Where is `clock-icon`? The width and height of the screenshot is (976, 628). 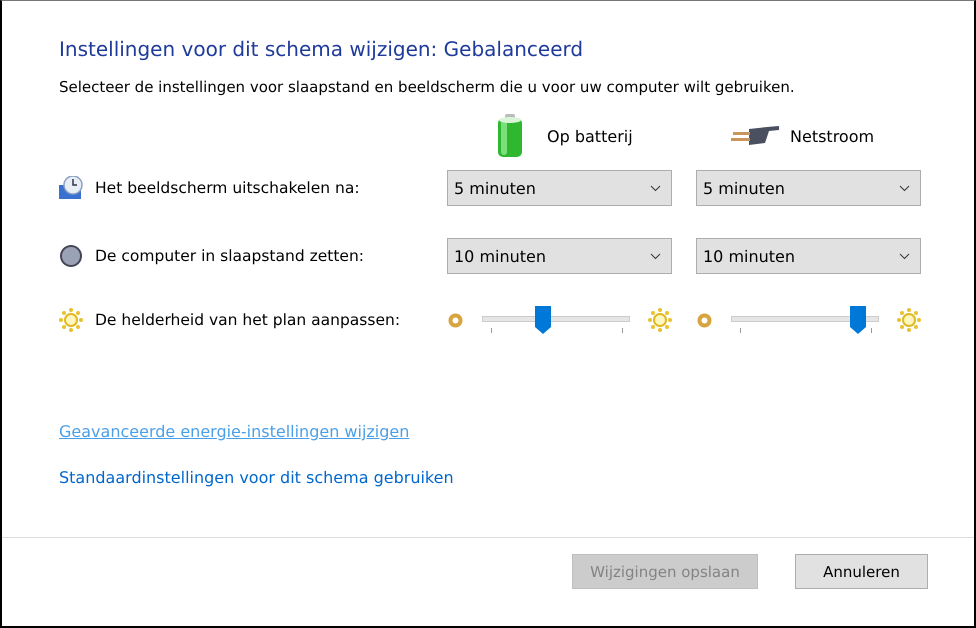 clock-icon is located at coordinates (71, 188).